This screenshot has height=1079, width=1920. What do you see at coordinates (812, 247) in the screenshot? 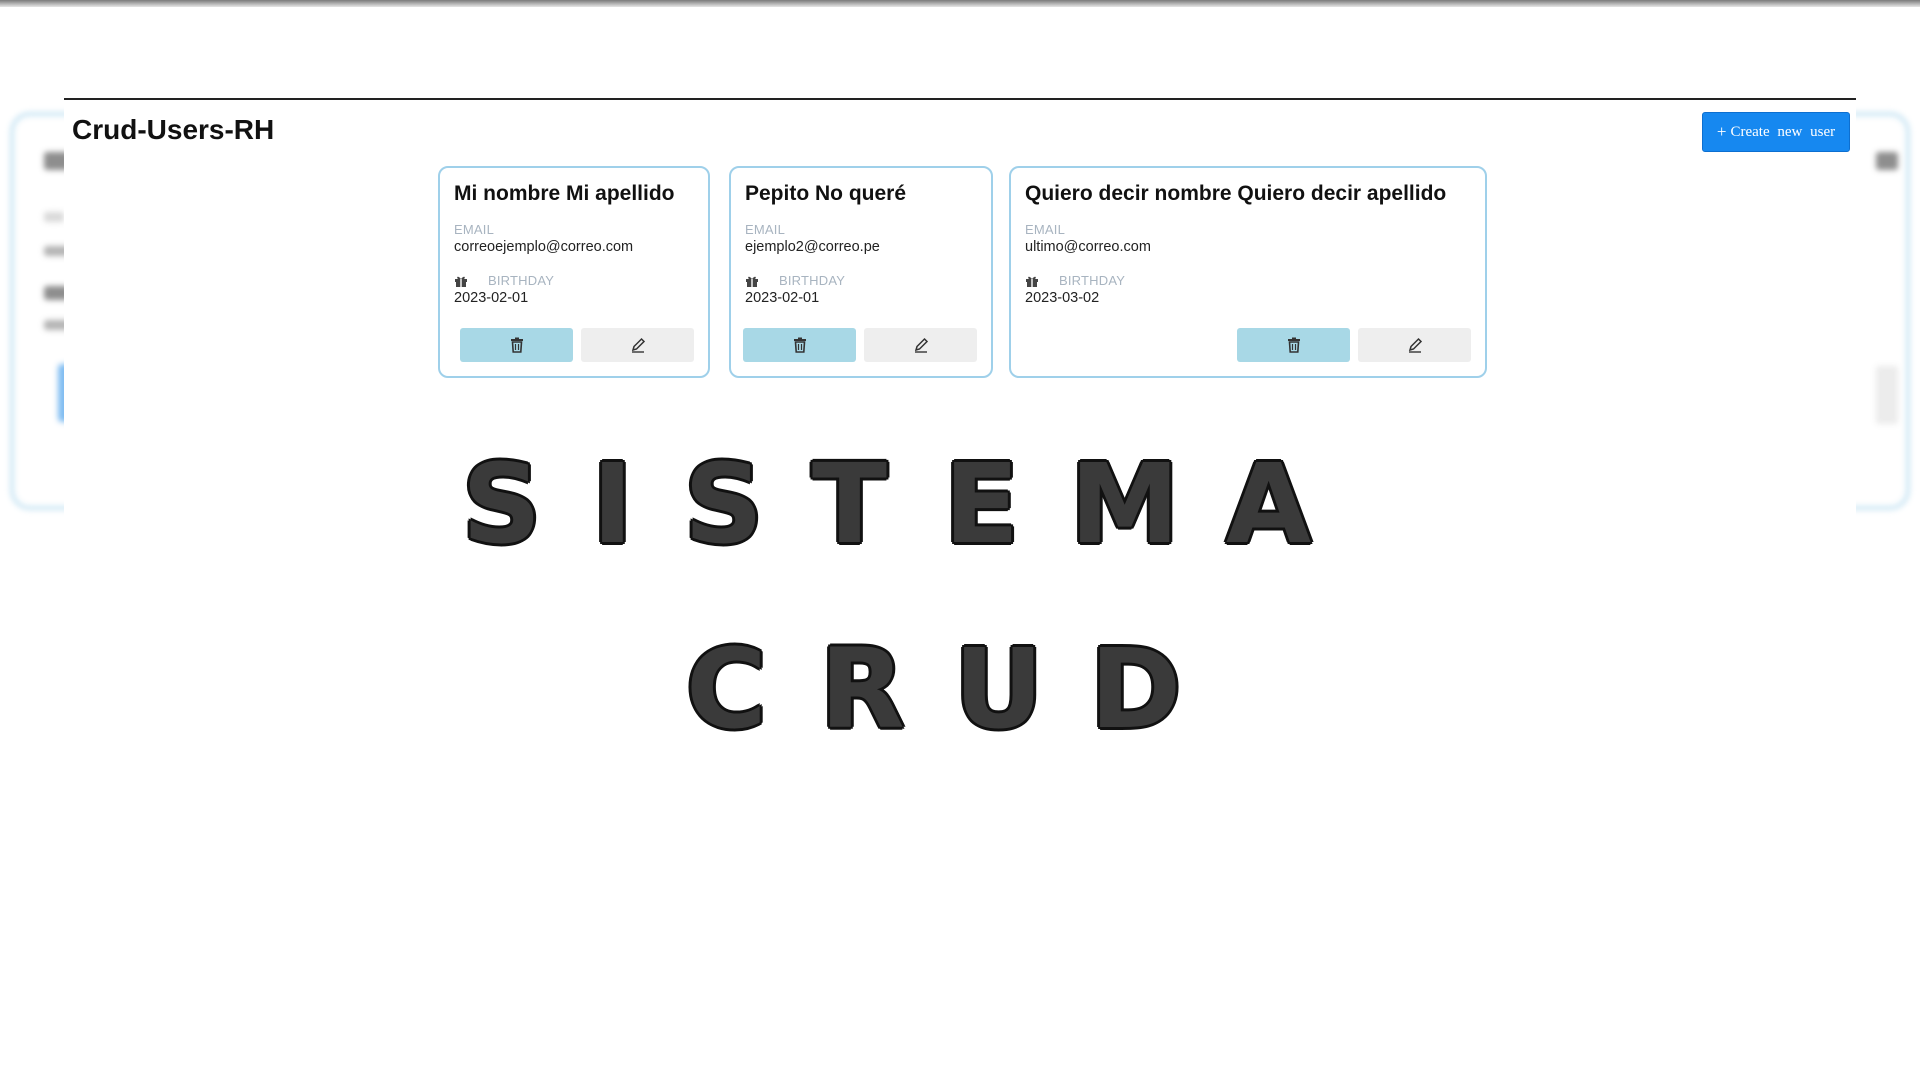
I see `user-email: ejemplo2@correo.pe` at bounding box center [812, 247].